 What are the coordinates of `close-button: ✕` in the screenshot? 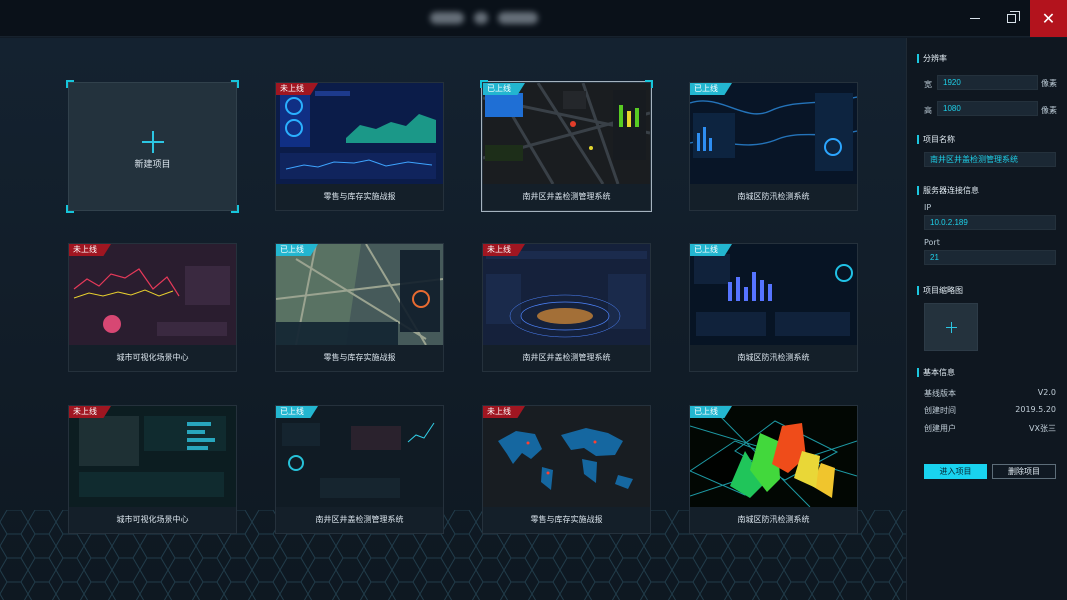 It's located at (1048, 18).